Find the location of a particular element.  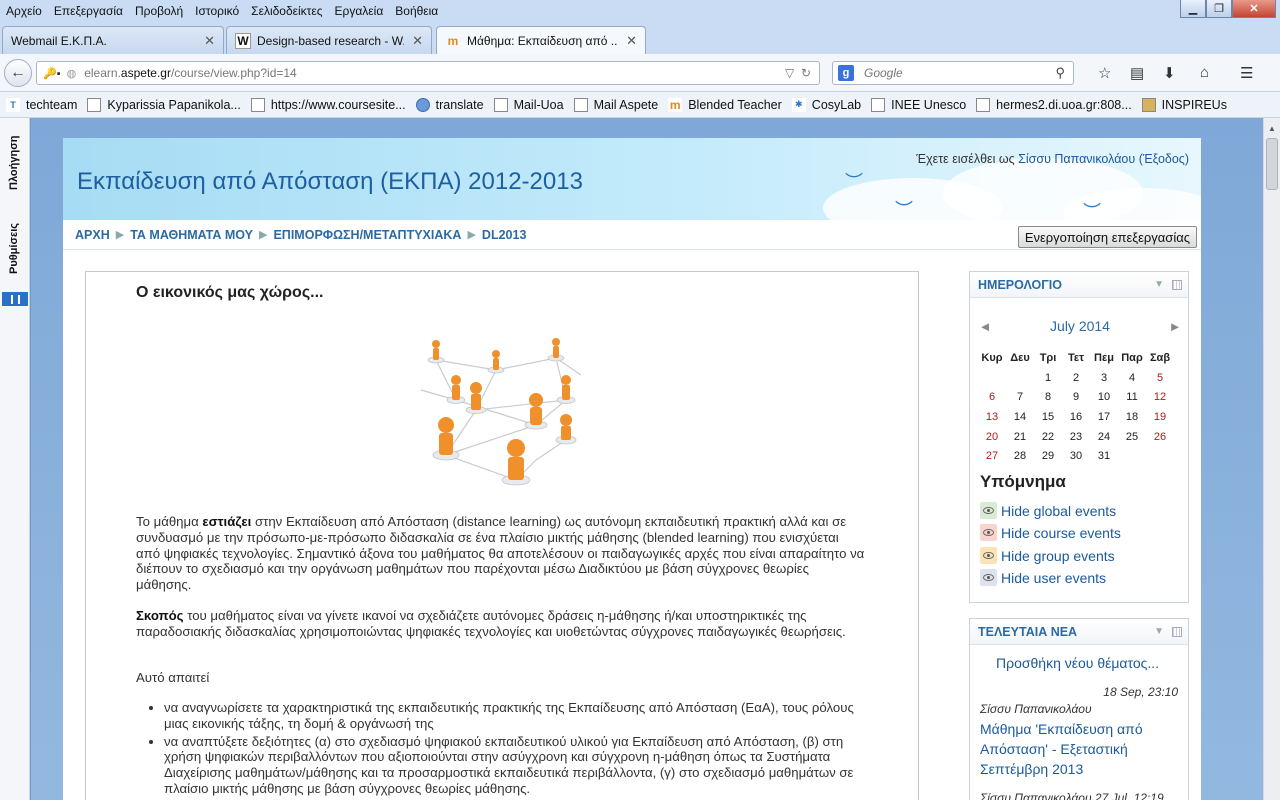

calendar-day: 31 is located at coordinates (1104, 456).